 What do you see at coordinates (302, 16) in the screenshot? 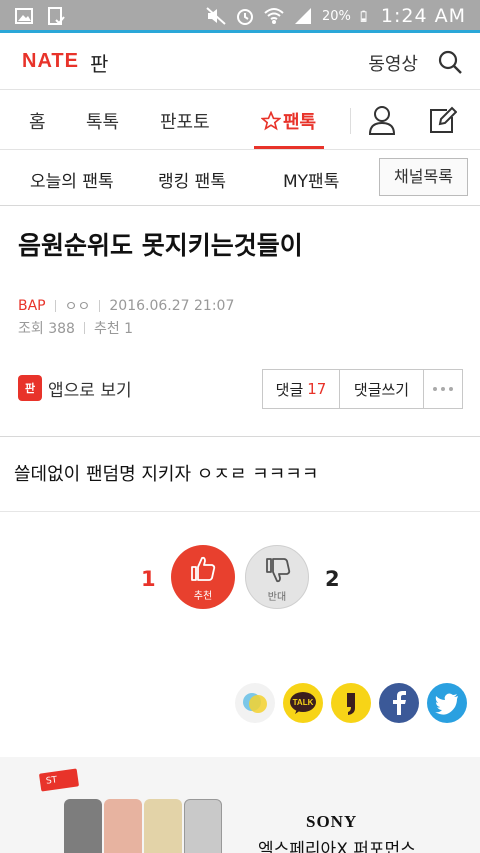
I see `signal-icon` at bounding box center [302, 16].